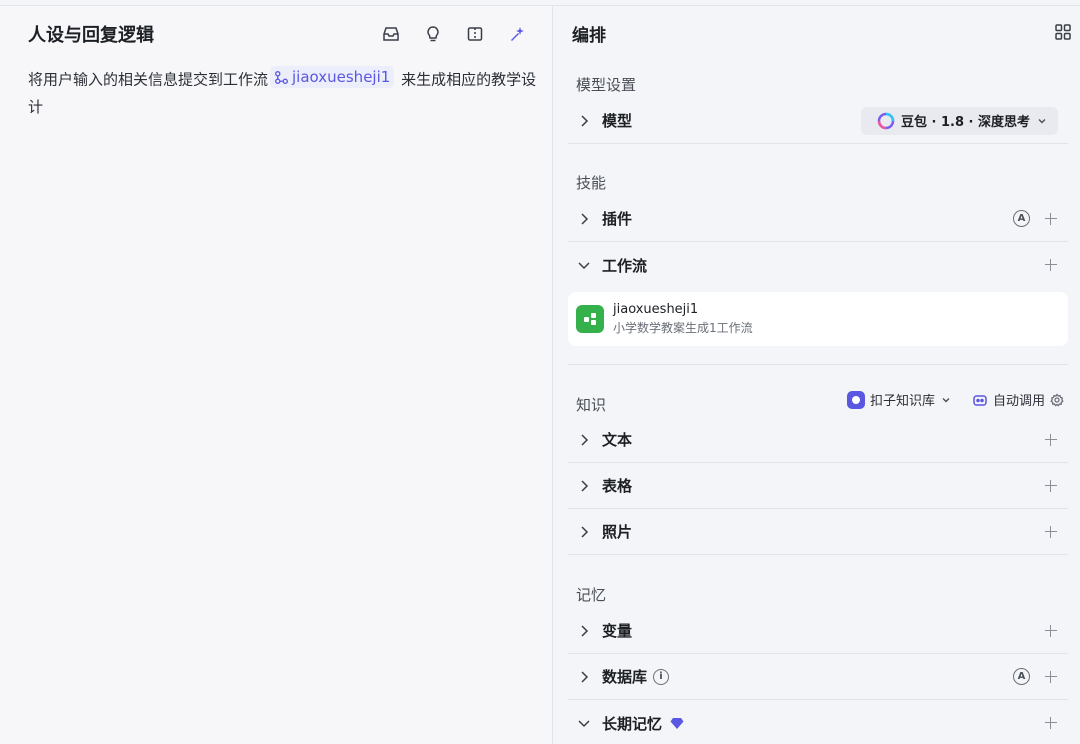 The width and height of the screenshot is (1080, 744). What do you see at coordinates (1063, 32) in the screenshot?
I see `grid-icon` at bounding box center [1063, 32].